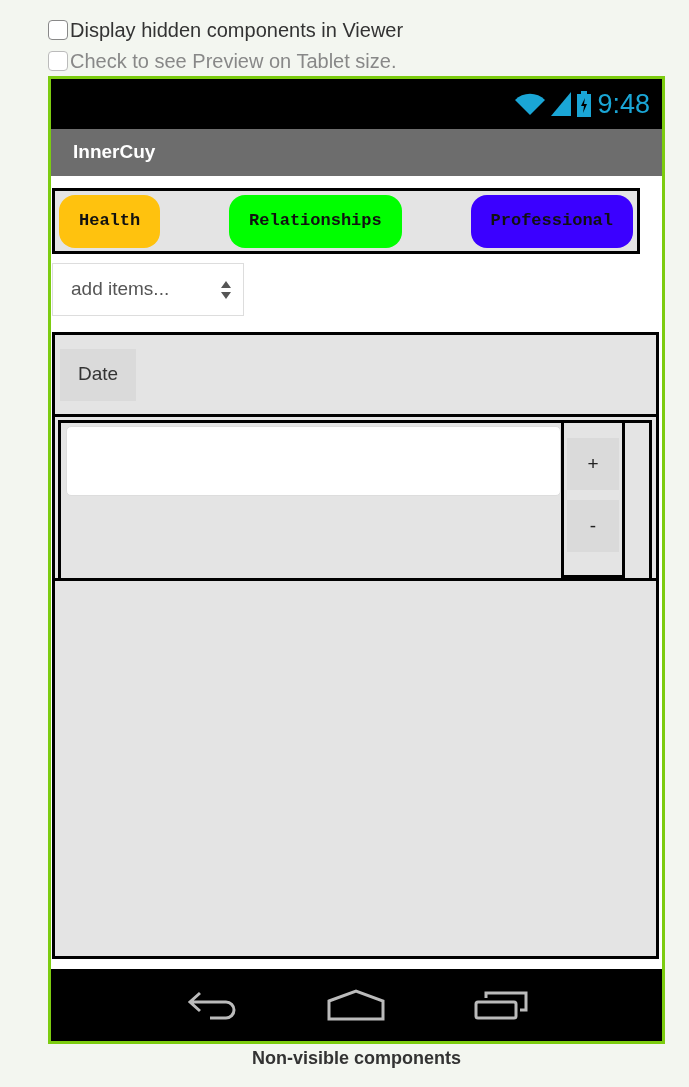  Describe the element at coordinates (226, 289) in the screenshot. I see `sort-arrows-icon` at that location.